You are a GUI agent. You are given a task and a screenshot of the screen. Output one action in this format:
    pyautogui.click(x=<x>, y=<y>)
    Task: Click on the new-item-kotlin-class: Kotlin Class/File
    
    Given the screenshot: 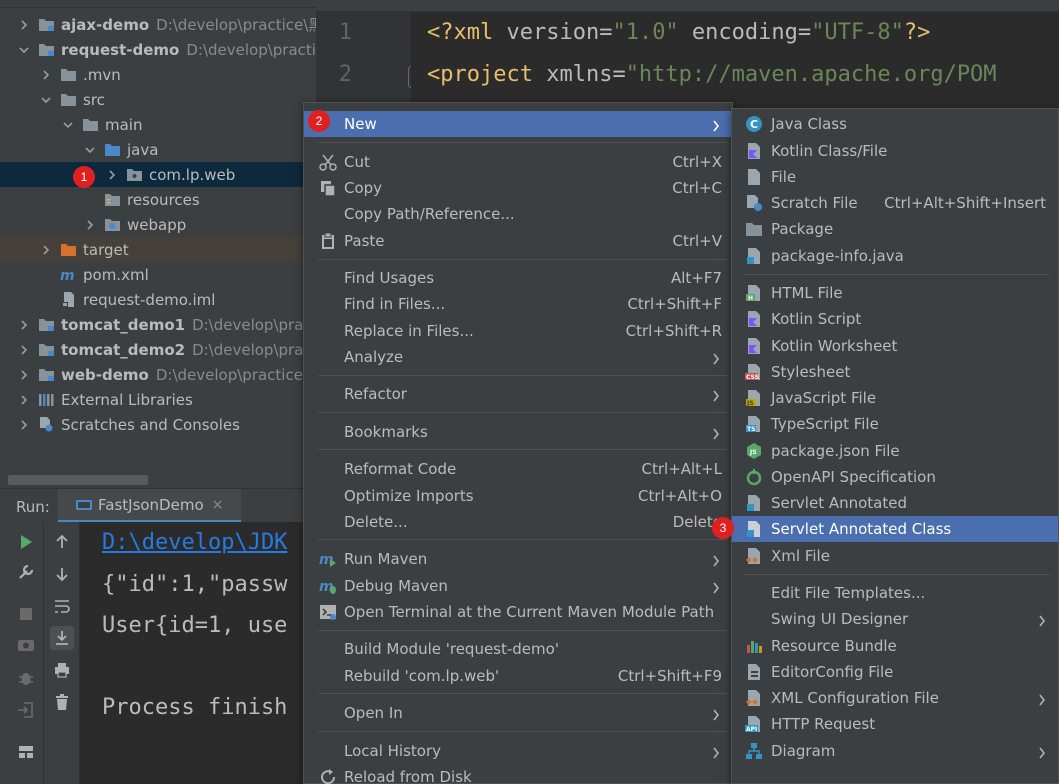 What is the action you would take?
    pyautogui.click(x=895, y=151)
    